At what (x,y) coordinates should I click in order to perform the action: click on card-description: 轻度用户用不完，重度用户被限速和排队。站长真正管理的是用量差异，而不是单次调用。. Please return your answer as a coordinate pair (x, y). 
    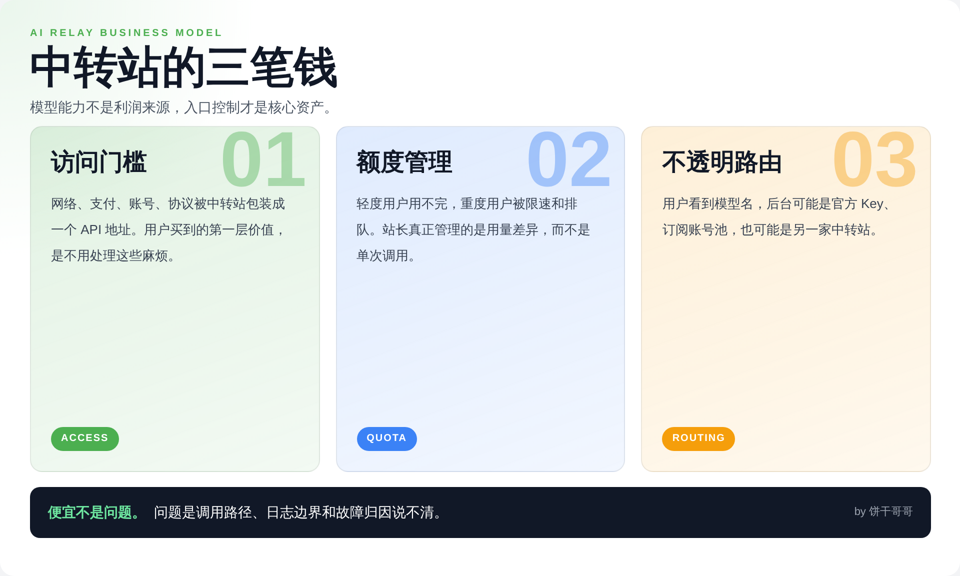
    Looking at the image, I should click on (474, 230).